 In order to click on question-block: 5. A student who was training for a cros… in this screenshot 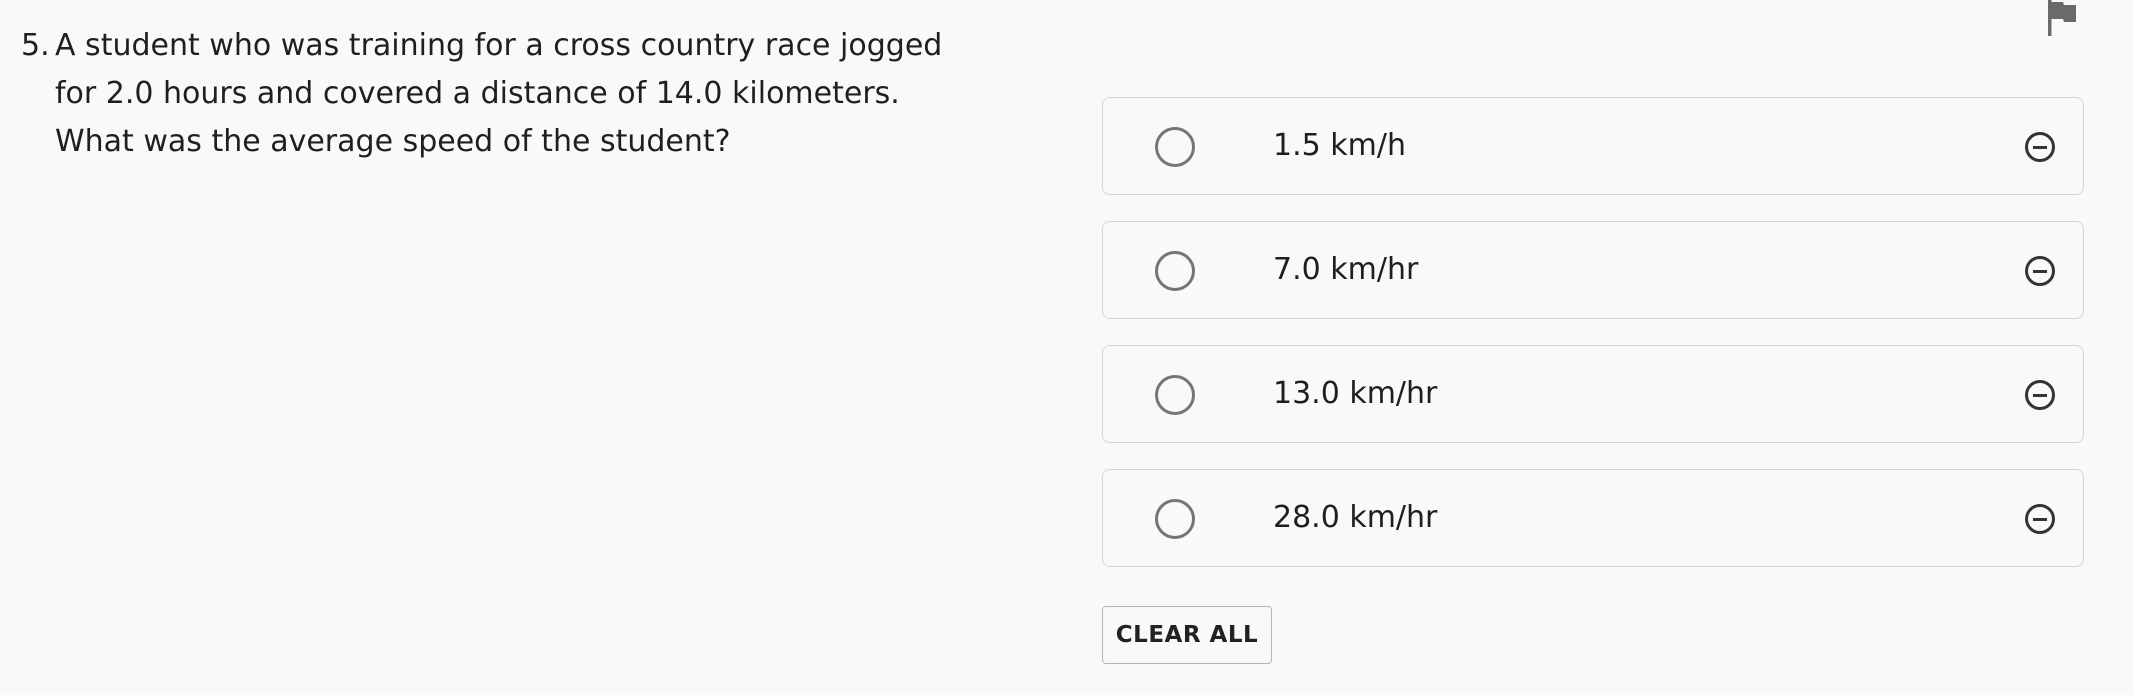, I will do `click(496, 94)`.